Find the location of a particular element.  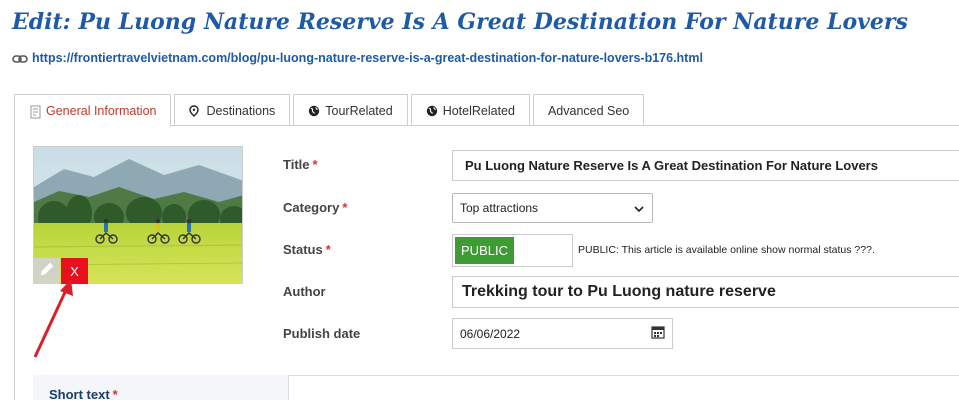

publish-date-label: Publish date is located at coordinates (322, 333).